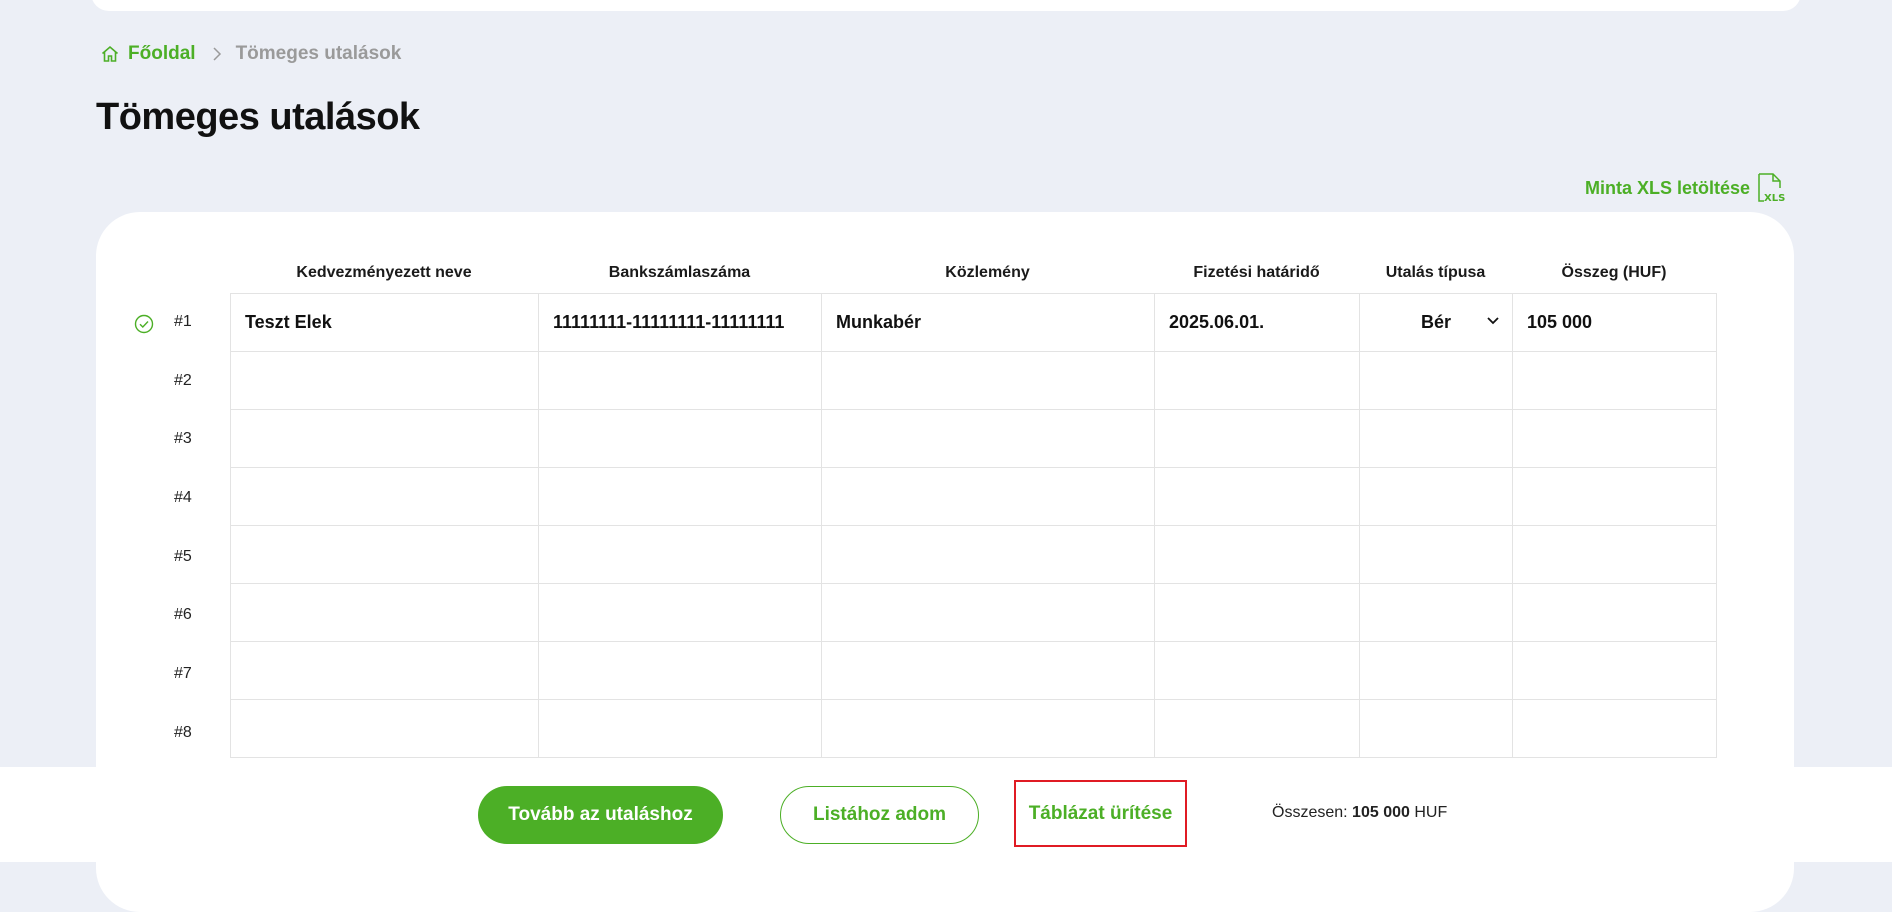 The height and width of the screenshot is (912, 1892). What do you see at coordinates (162, 54) in the screenshot?
I see `breadcrumb-home-label: Főoldal` at bounding box center [162, 54].